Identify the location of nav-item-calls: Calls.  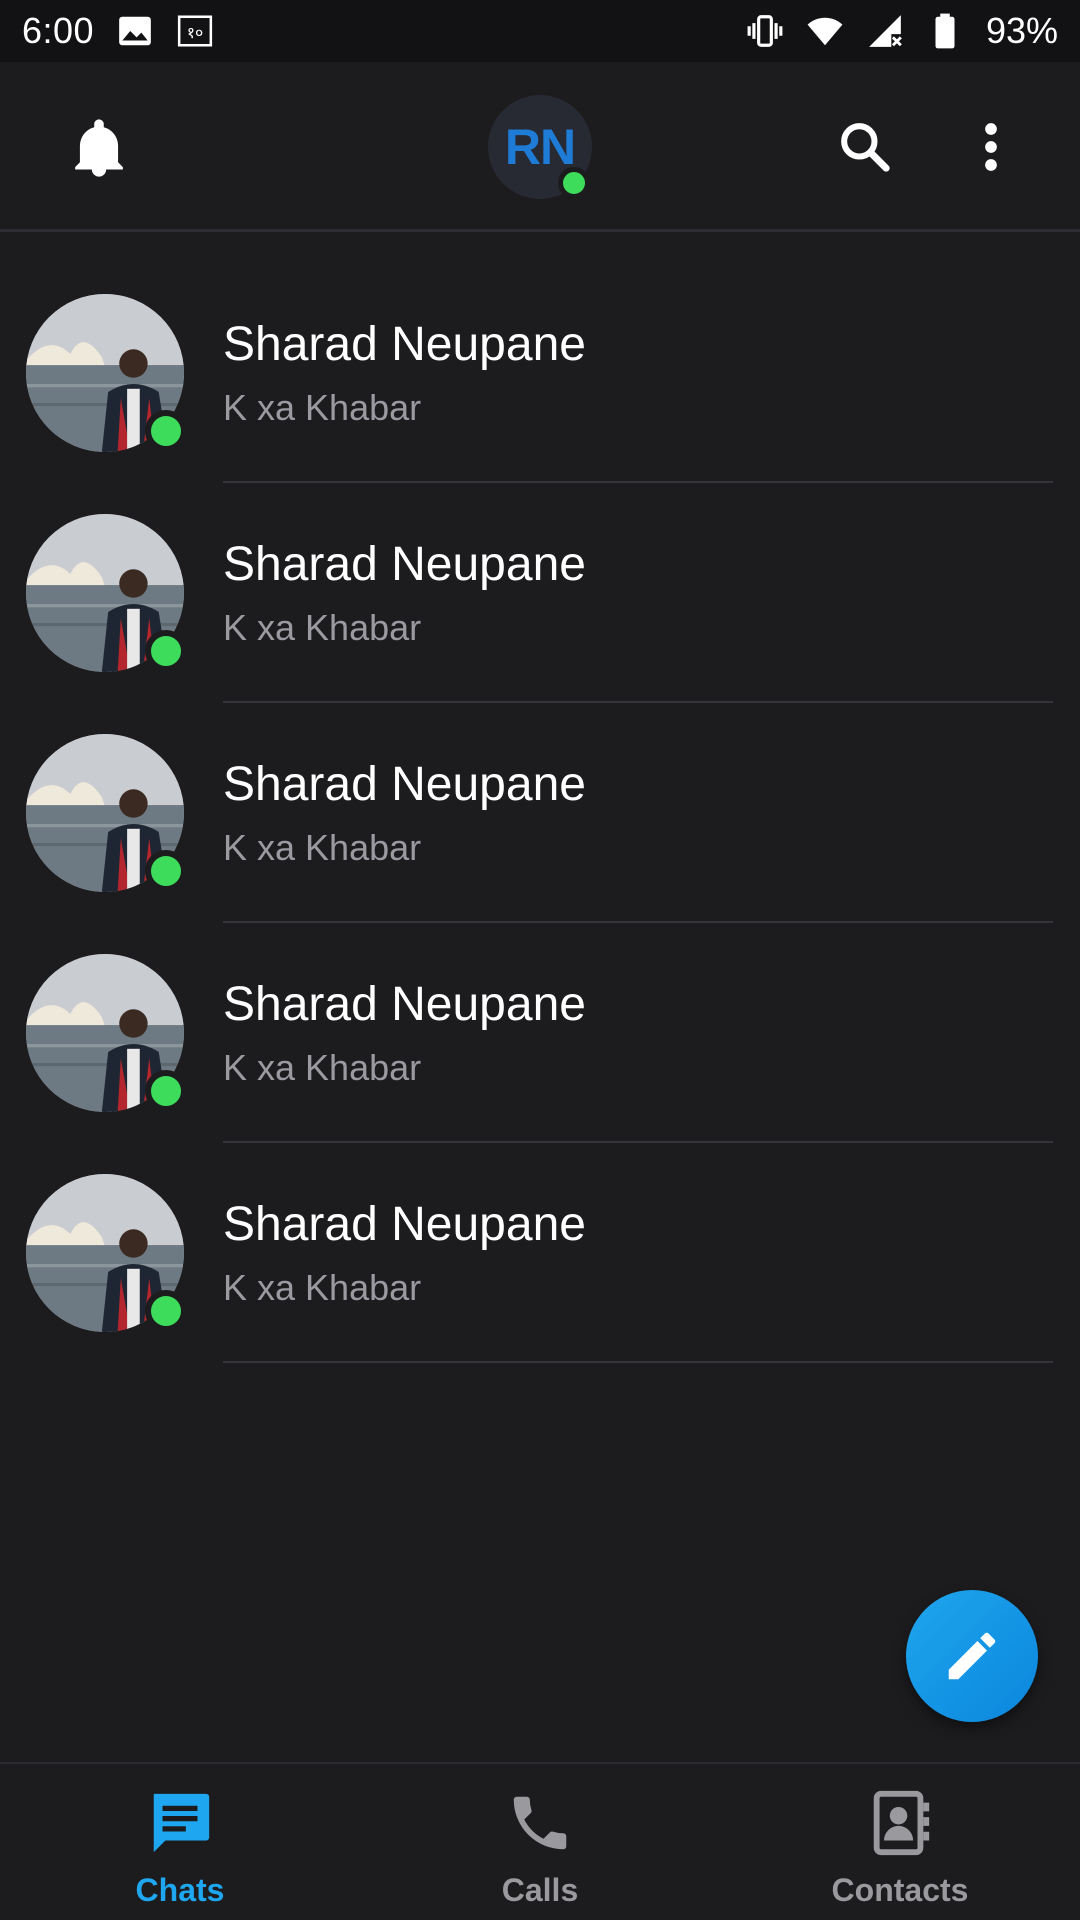
(540, 1842).